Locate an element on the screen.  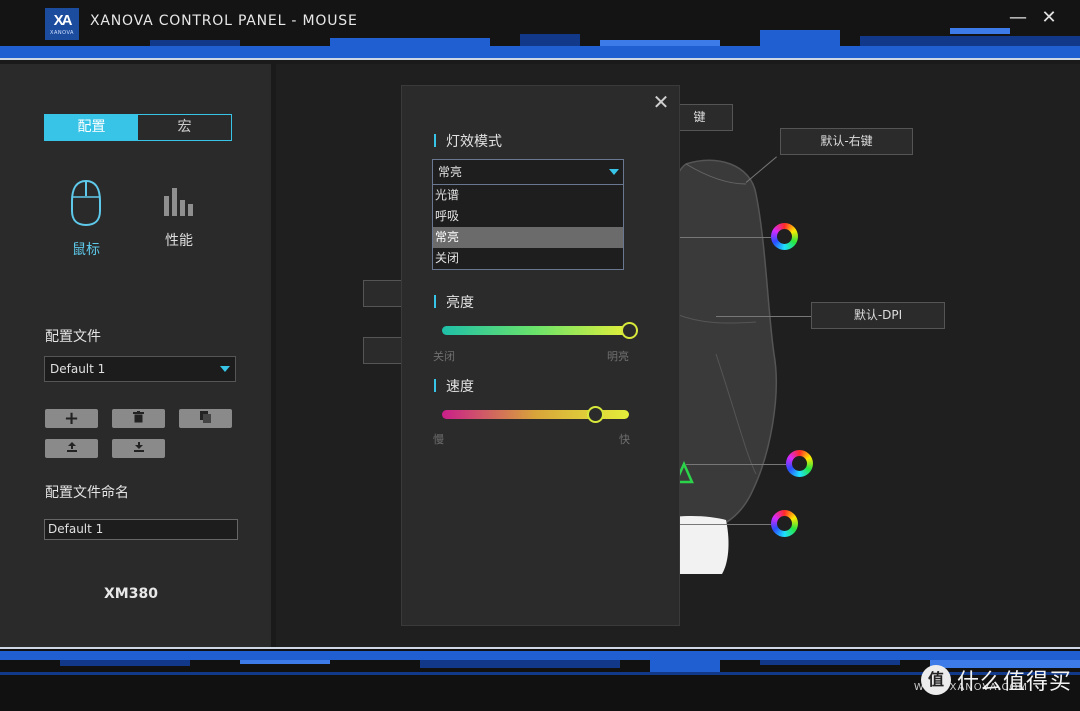
watermark-text: 什么值得买 is located at coordinates (1014, 682).